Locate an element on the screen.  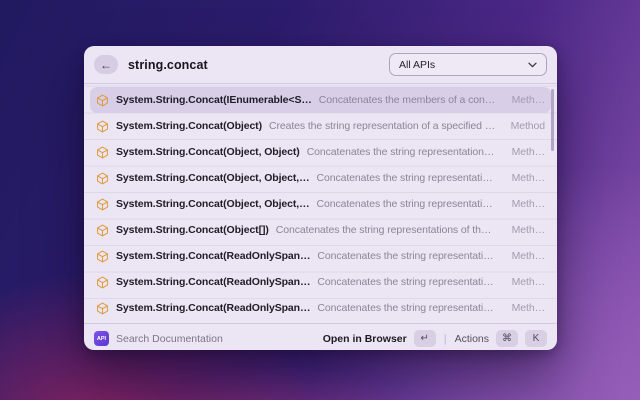
extension-title: Search Documentation is located at coordinates (169, 338).